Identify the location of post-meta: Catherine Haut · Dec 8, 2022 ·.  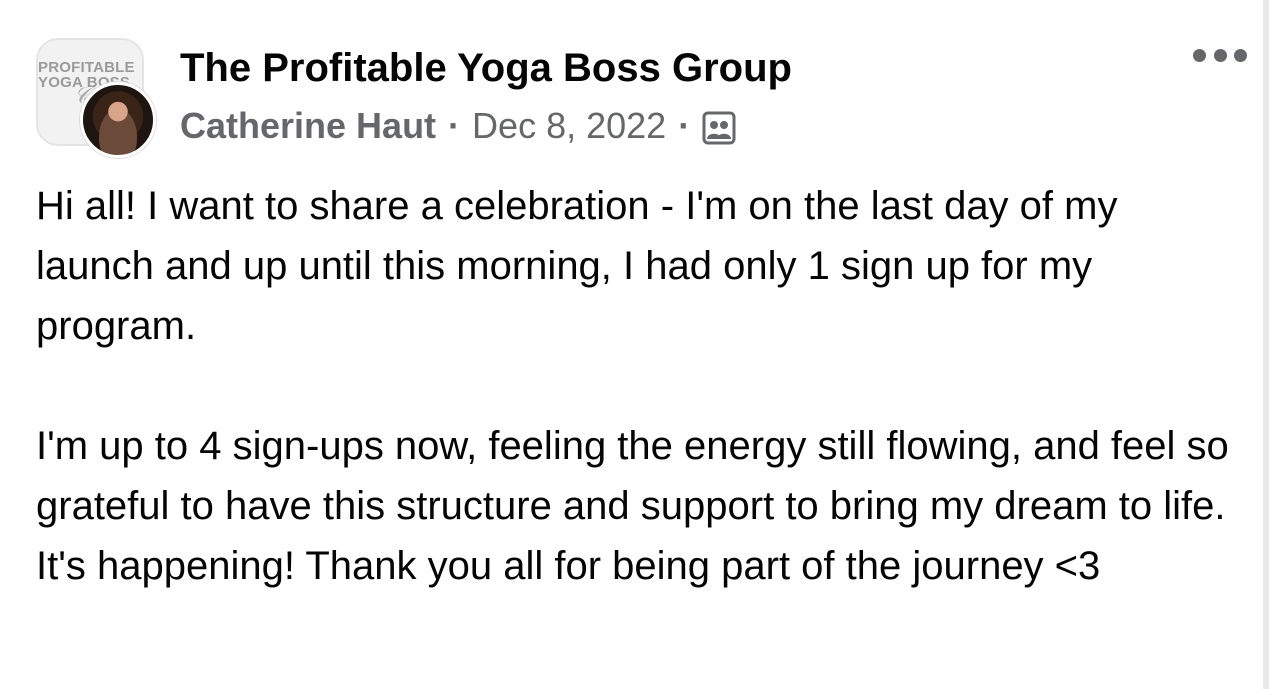
(458, 126).